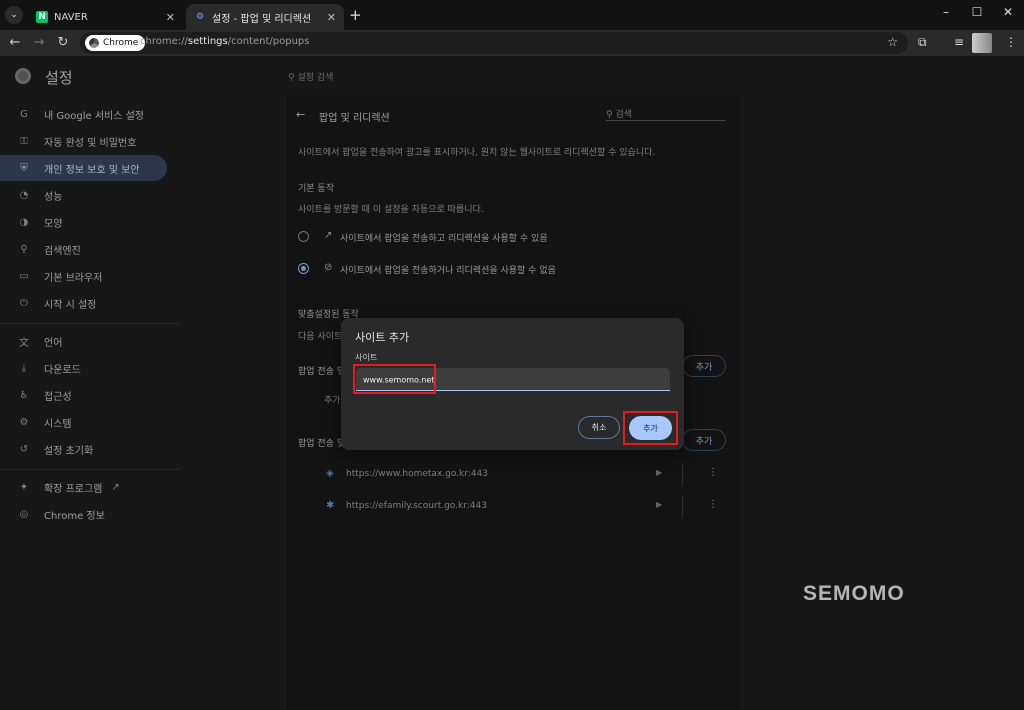 This screenshot has height=710, width=1024. What do you see at coordinates (922, 42) in the screenshot?
I see `extensions-puzzle-icon: ⧉` at bounding box center [922, 42].